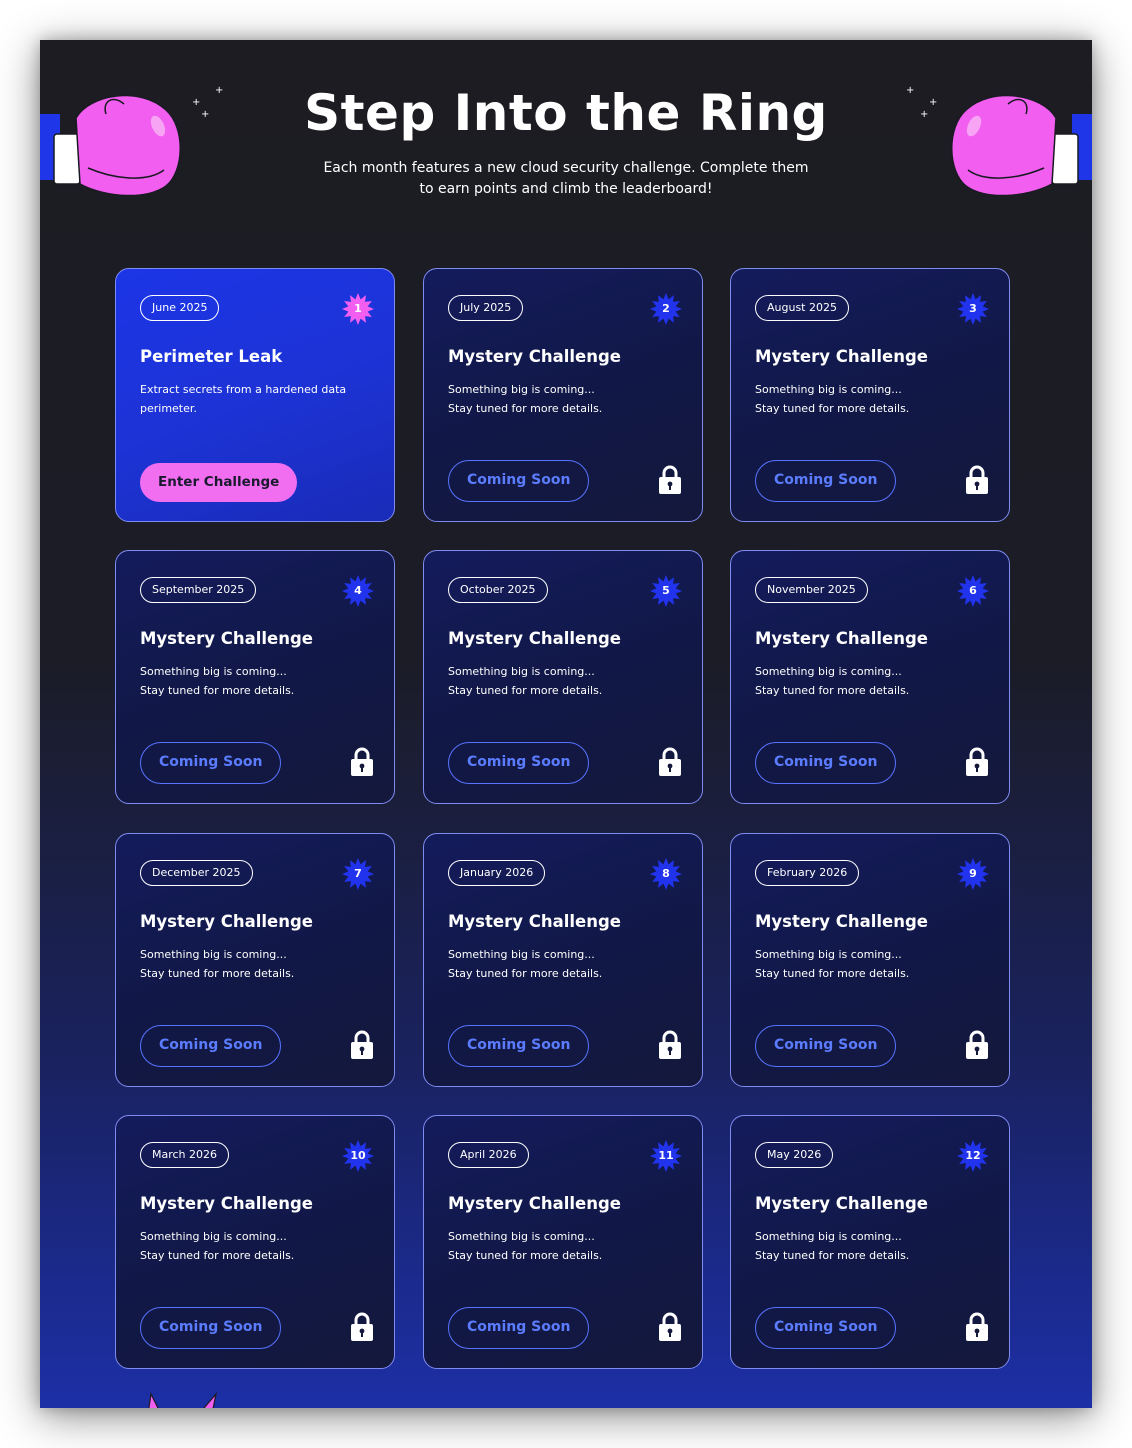  Describe the element at coordinates (196, 873) in the screenshot. I see `month-pill: December 2025` at that location.